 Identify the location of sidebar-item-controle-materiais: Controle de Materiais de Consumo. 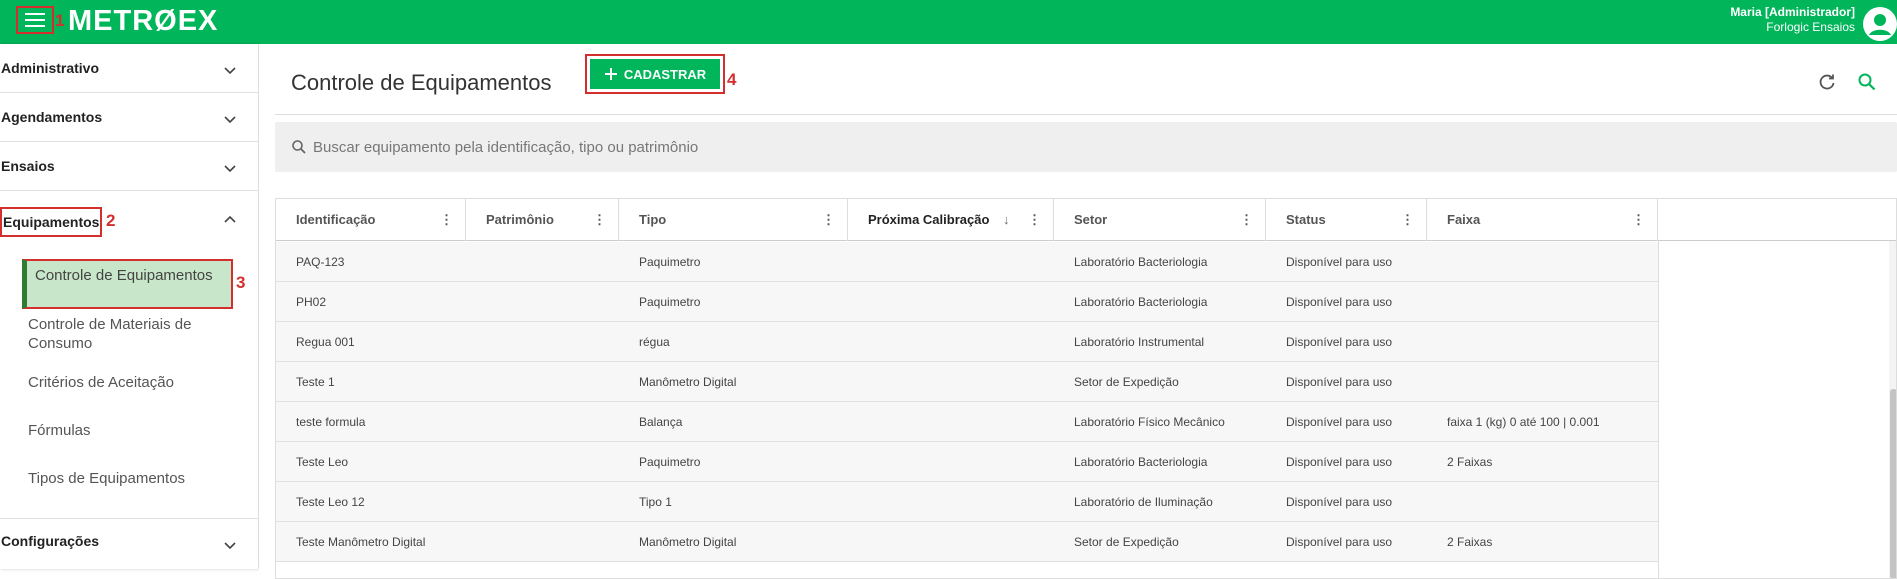
(128, 334).